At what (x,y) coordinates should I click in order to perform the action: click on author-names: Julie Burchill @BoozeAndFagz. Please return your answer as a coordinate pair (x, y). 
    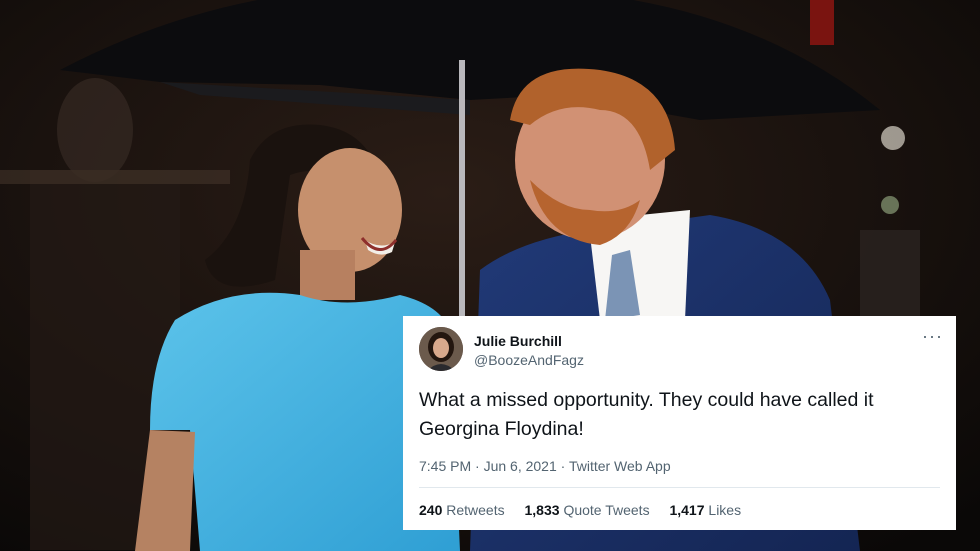
    Looking at the image, I should click on (529, 351).